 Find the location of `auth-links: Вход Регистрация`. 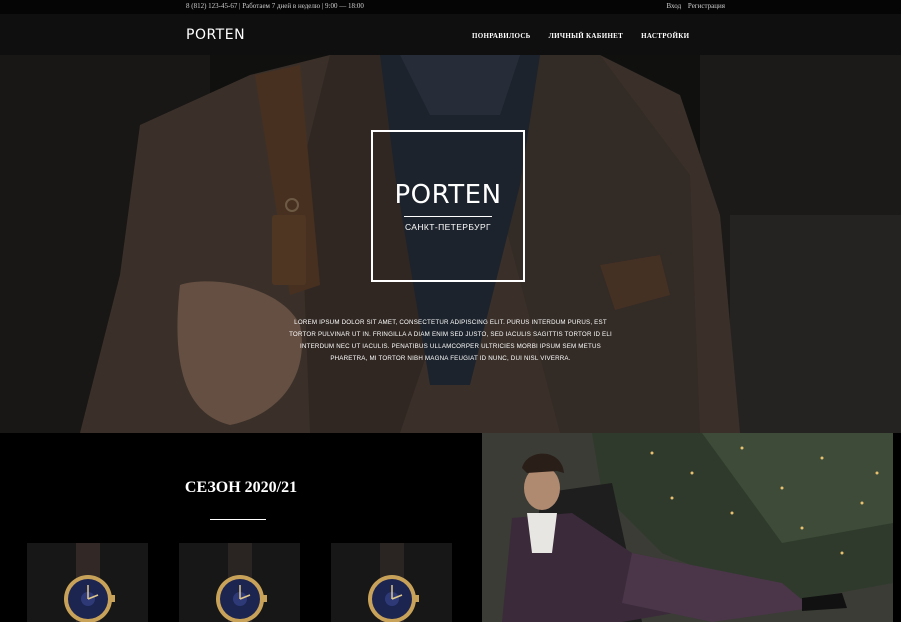

auth-links: Вход Регистрация is located at coordinates (693, 6).